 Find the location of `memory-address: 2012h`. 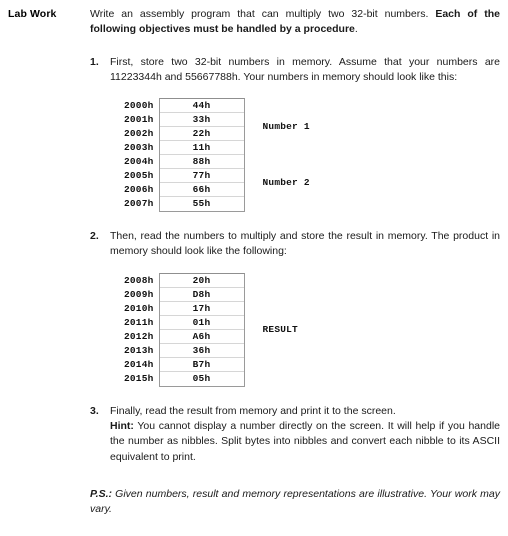

memory-address: 2012h is located at coordinates (139, 336).